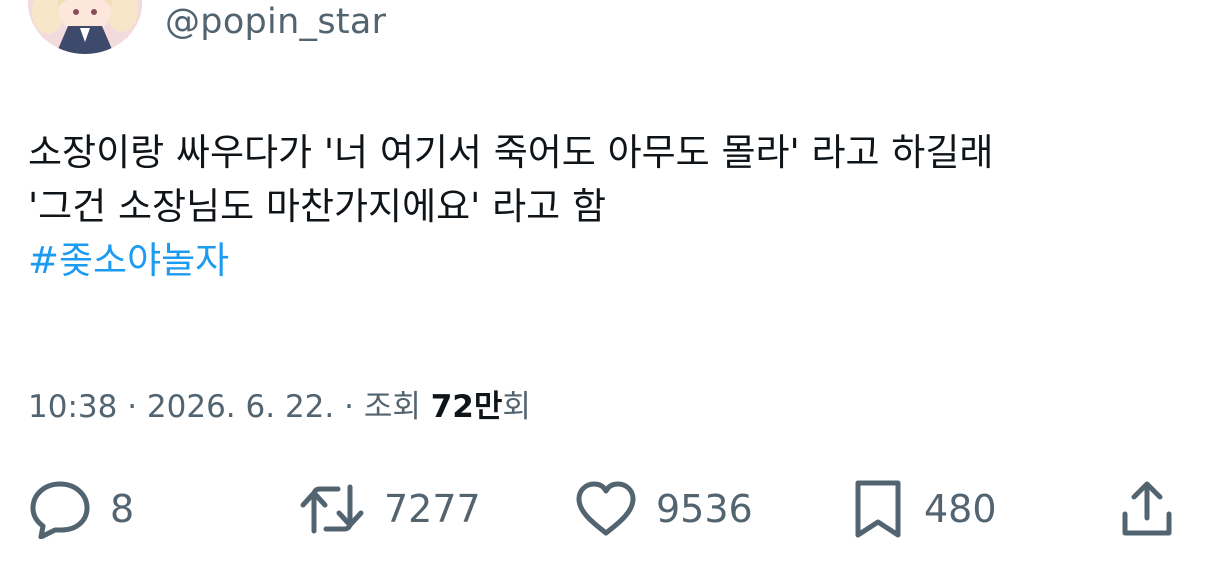 This screenshot has height=563, width=1206. What do you see at coordinates (60, 509) in the screenshot?
I see `reply-bubble-icon` at bounding box center [60, 509].